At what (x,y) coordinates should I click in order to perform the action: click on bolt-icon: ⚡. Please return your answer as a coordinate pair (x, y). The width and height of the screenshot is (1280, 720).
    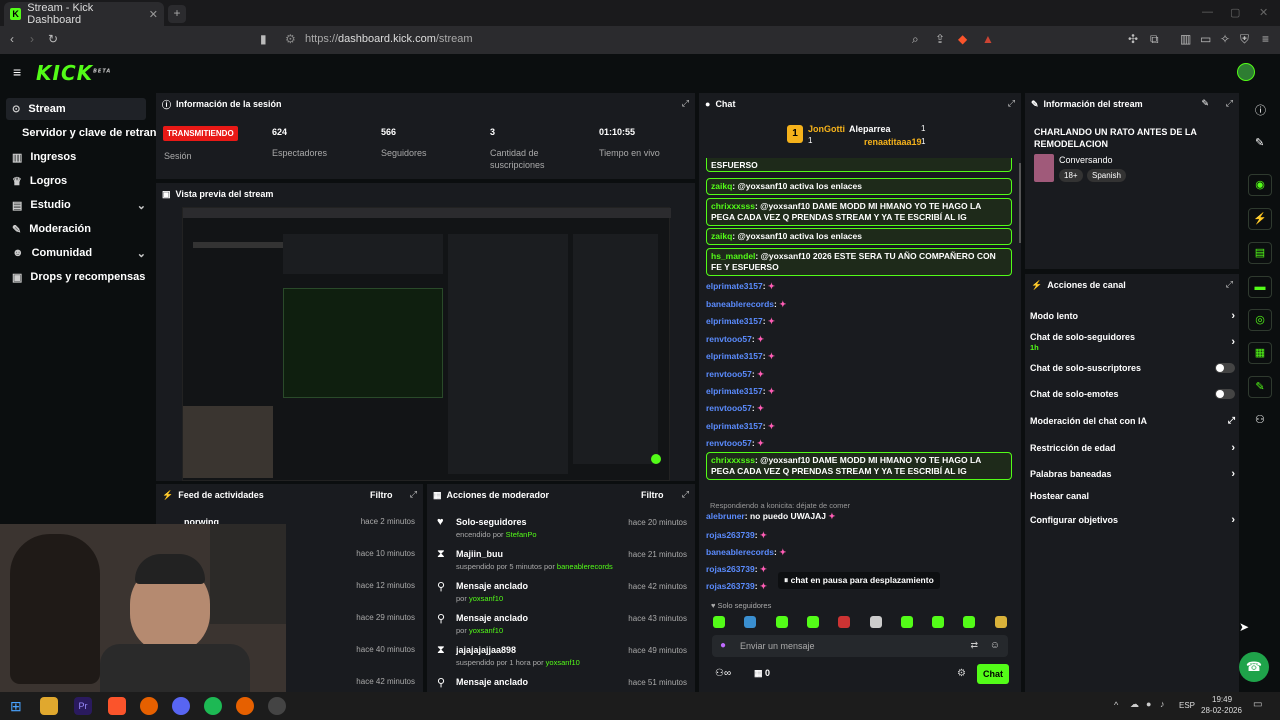
    Looking at the image, I should click on (1260, 219).